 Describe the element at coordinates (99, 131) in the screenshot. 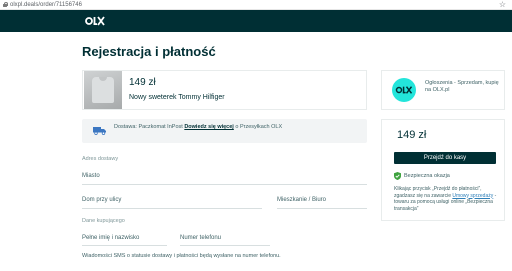

I see `truck-icon` at that location.